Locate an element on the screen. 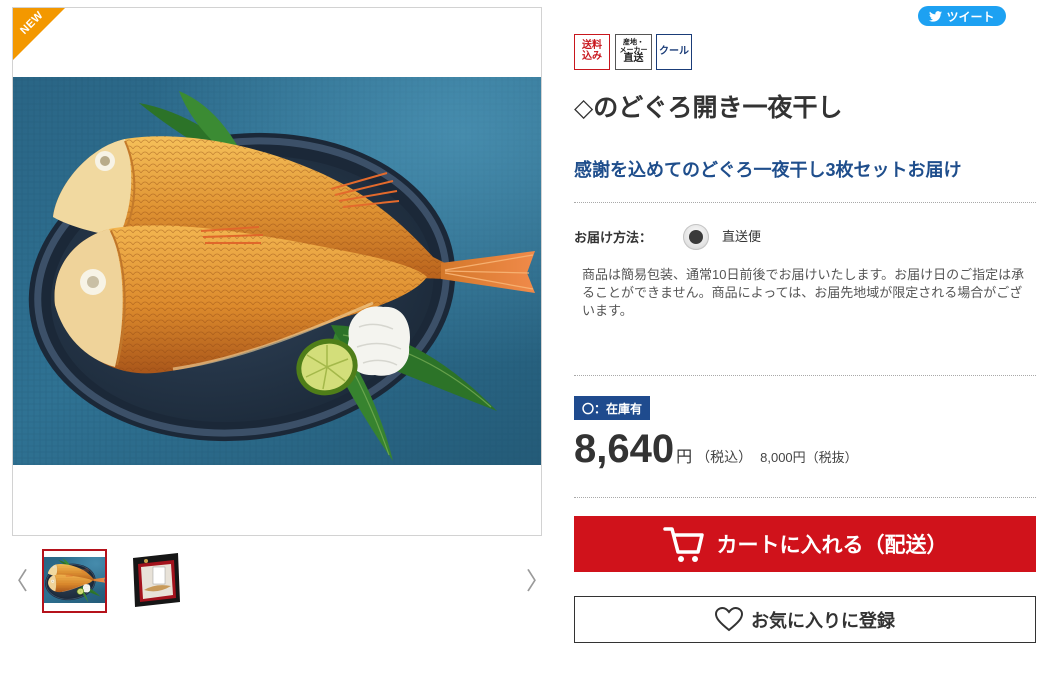  add-to-cart-label: カートに入れる（配送） is located at coordinates (832, 545).